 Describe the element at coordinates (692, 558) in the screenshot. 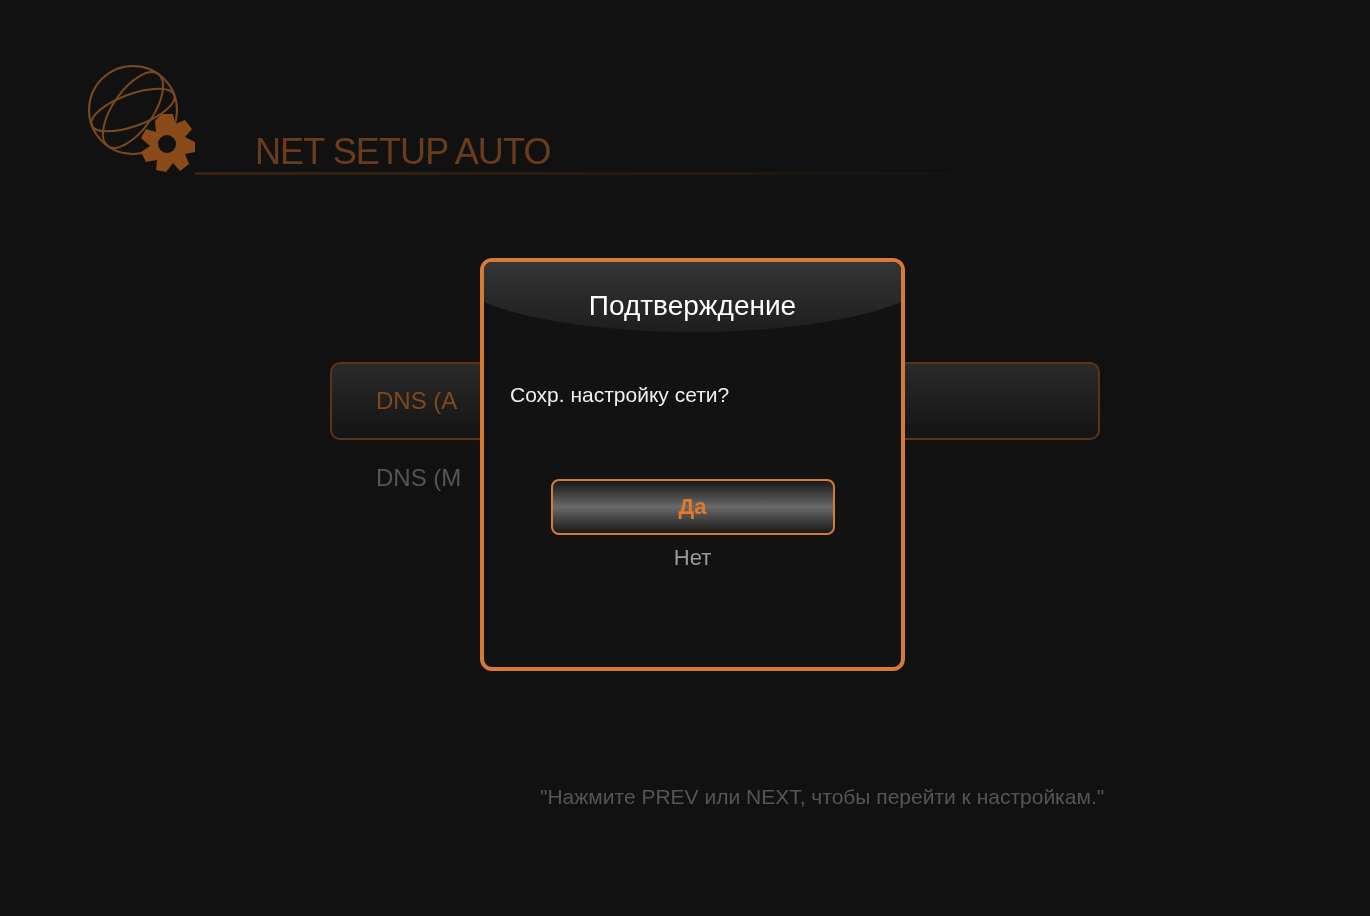

I see `dialog-option-button: Нет` at that location.